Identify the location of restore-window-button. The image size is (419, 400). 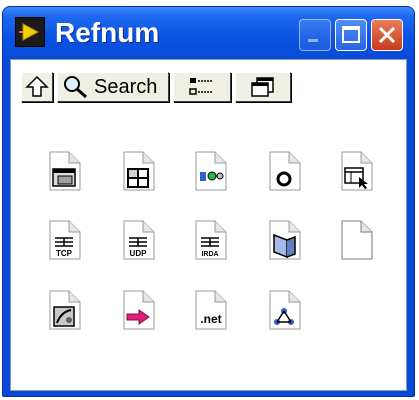
(263, 87).